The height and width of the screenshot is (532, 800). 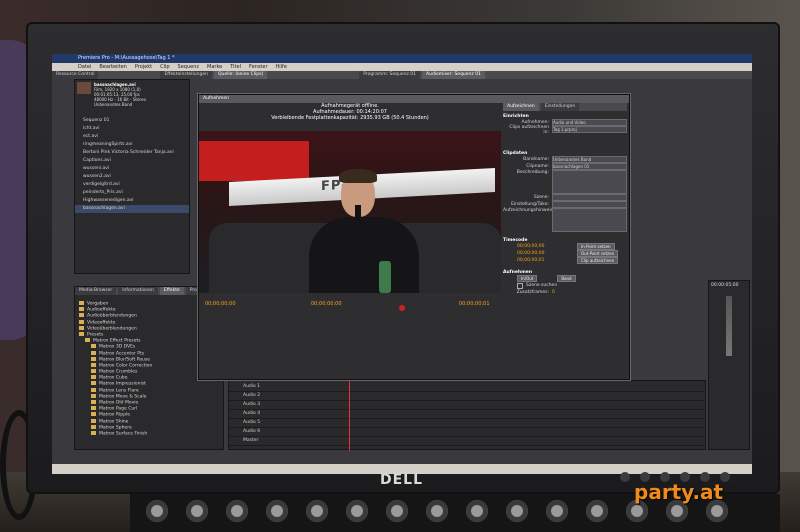 What do you see at coordinates (560, 107) in the screenshot?
I see `tab-settings: Einstellungen` at bounding box center [560, 107].